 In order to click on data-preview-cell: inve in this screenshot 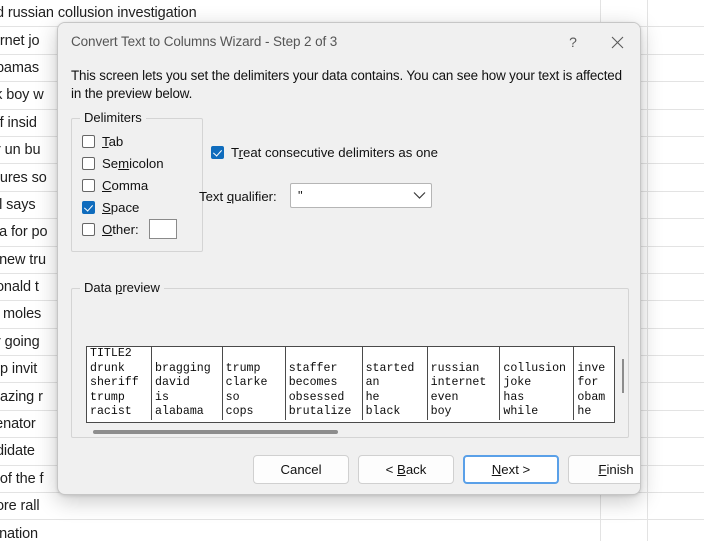, I will do `click(591, 368)`.